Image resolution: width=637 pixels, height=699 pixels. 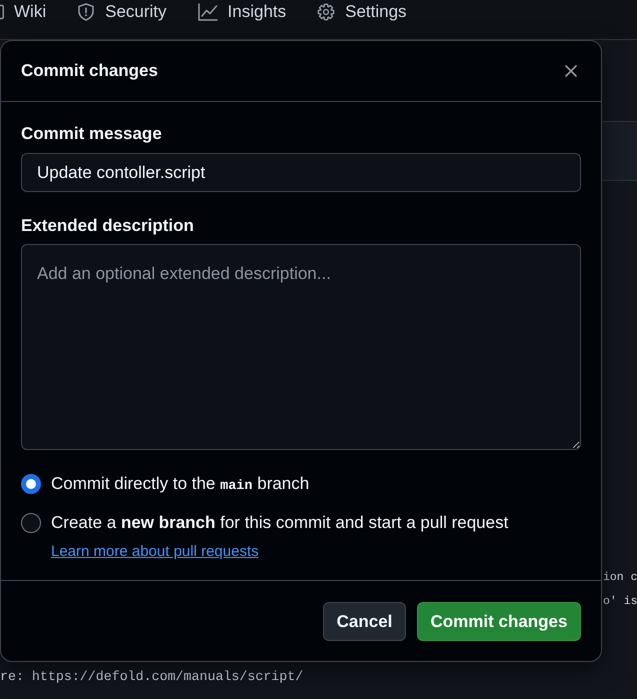 What do you see at coordinates (152, 677) in the screenshot?
I see `code-line: re: https://defold.com/manuals/script/` at bounding box center [152, 677].